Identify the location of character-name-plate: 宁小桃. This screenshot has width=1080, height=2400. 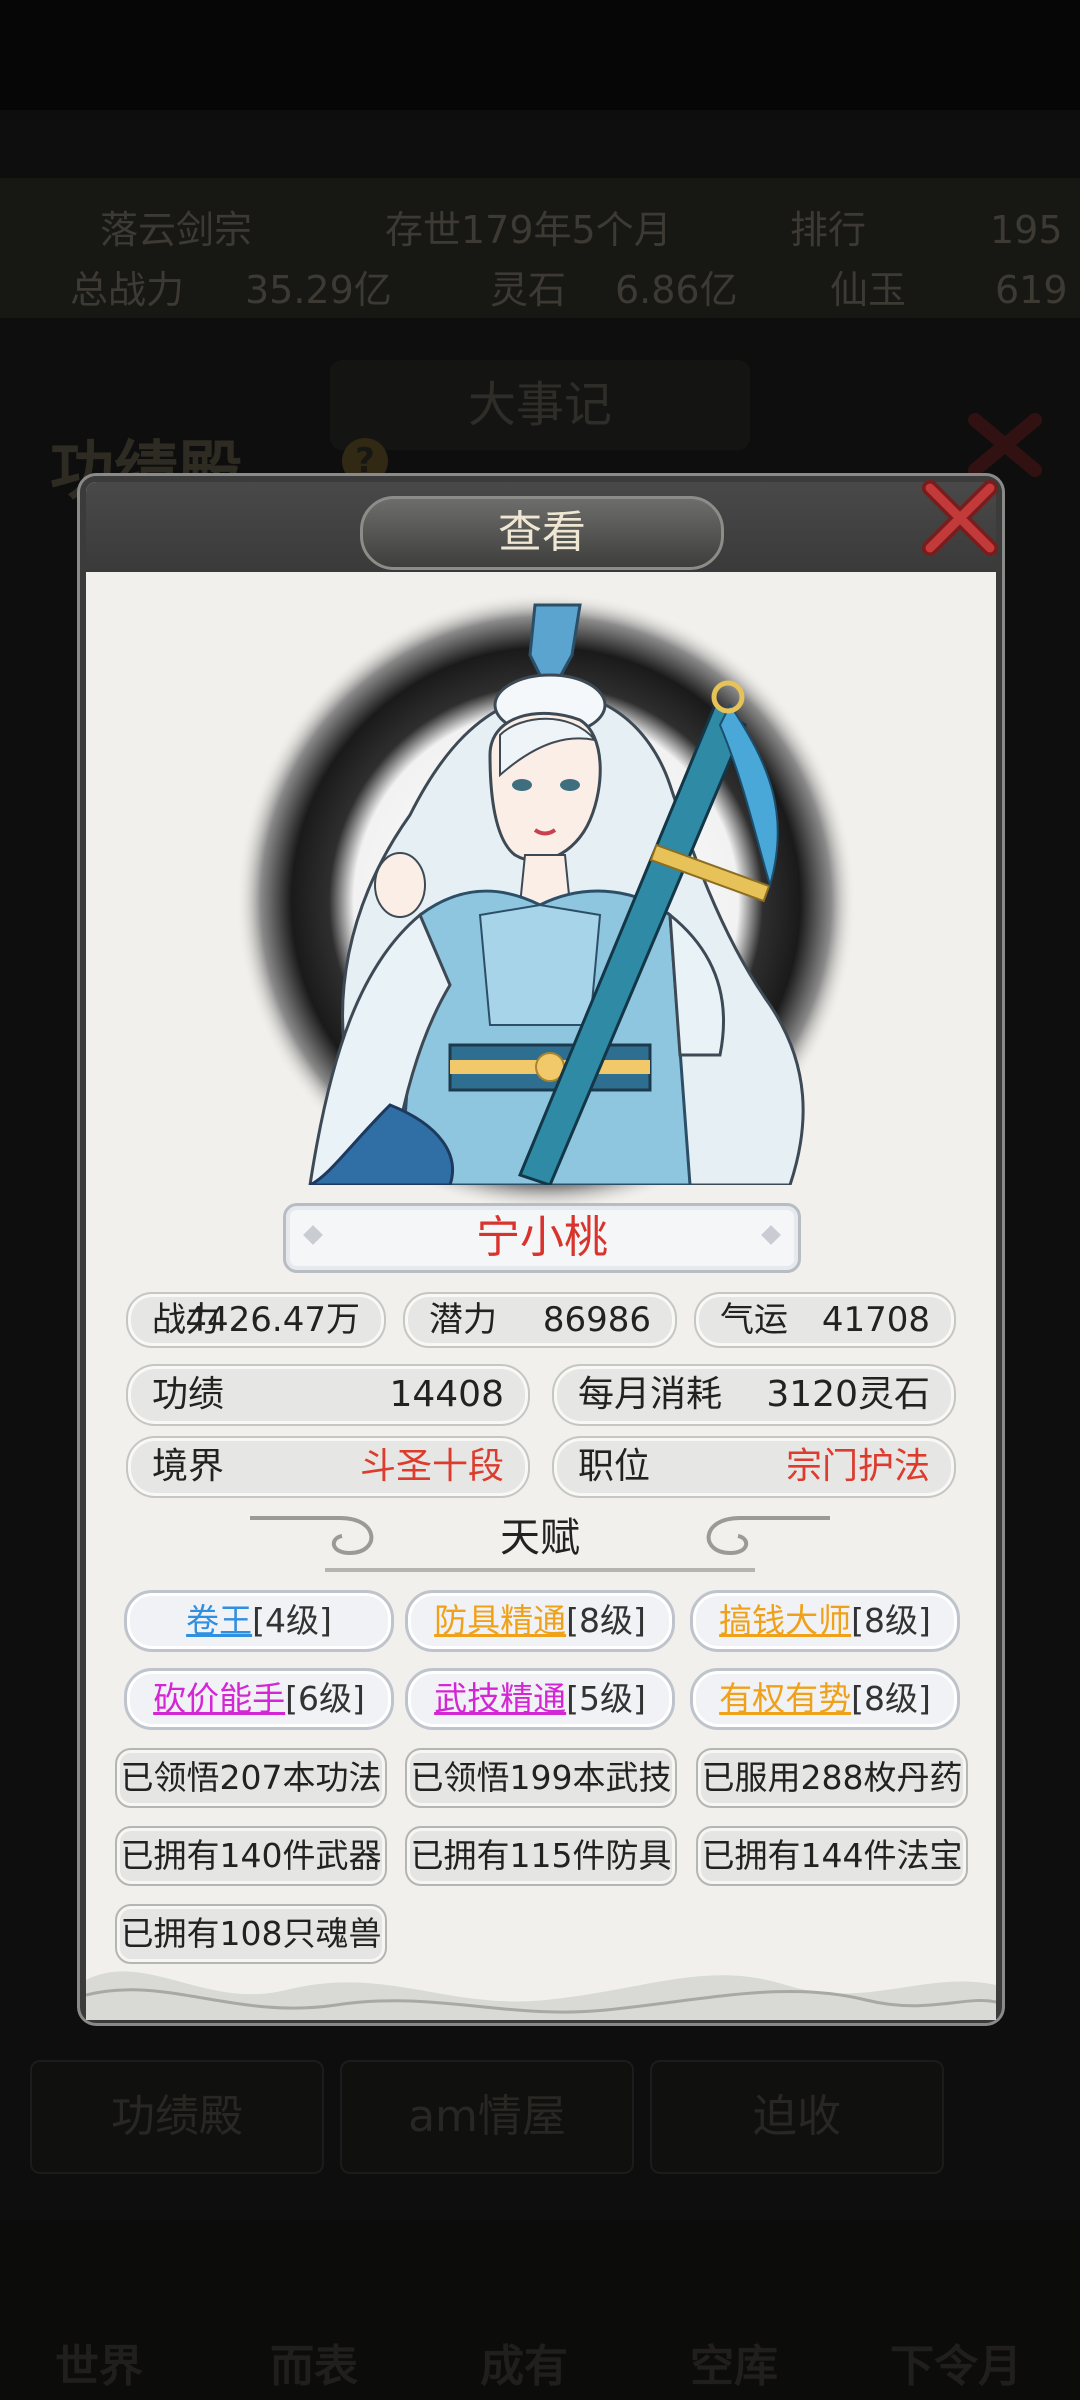
(542, 1238).